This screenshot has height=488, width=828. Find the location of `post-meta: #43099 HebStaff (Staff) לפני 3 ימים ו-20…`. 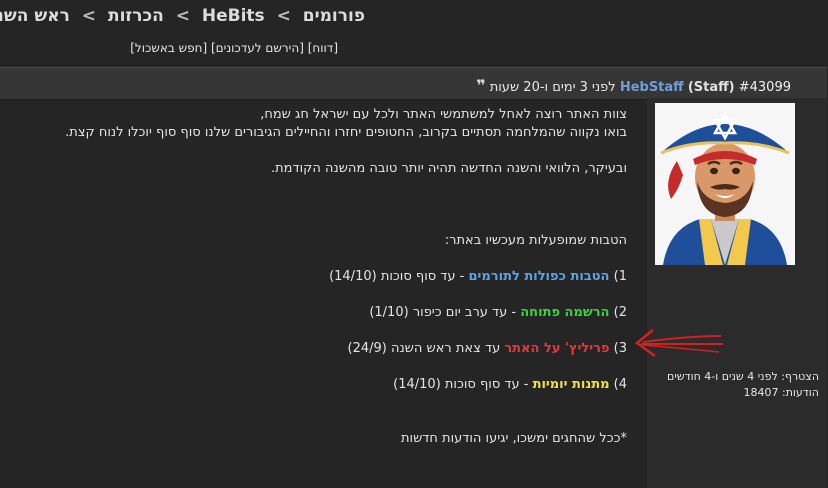

post-meta: #43099 HebStaff (Staff) לפני 3 ימים ו-20… is located at coordinates (632, 85).